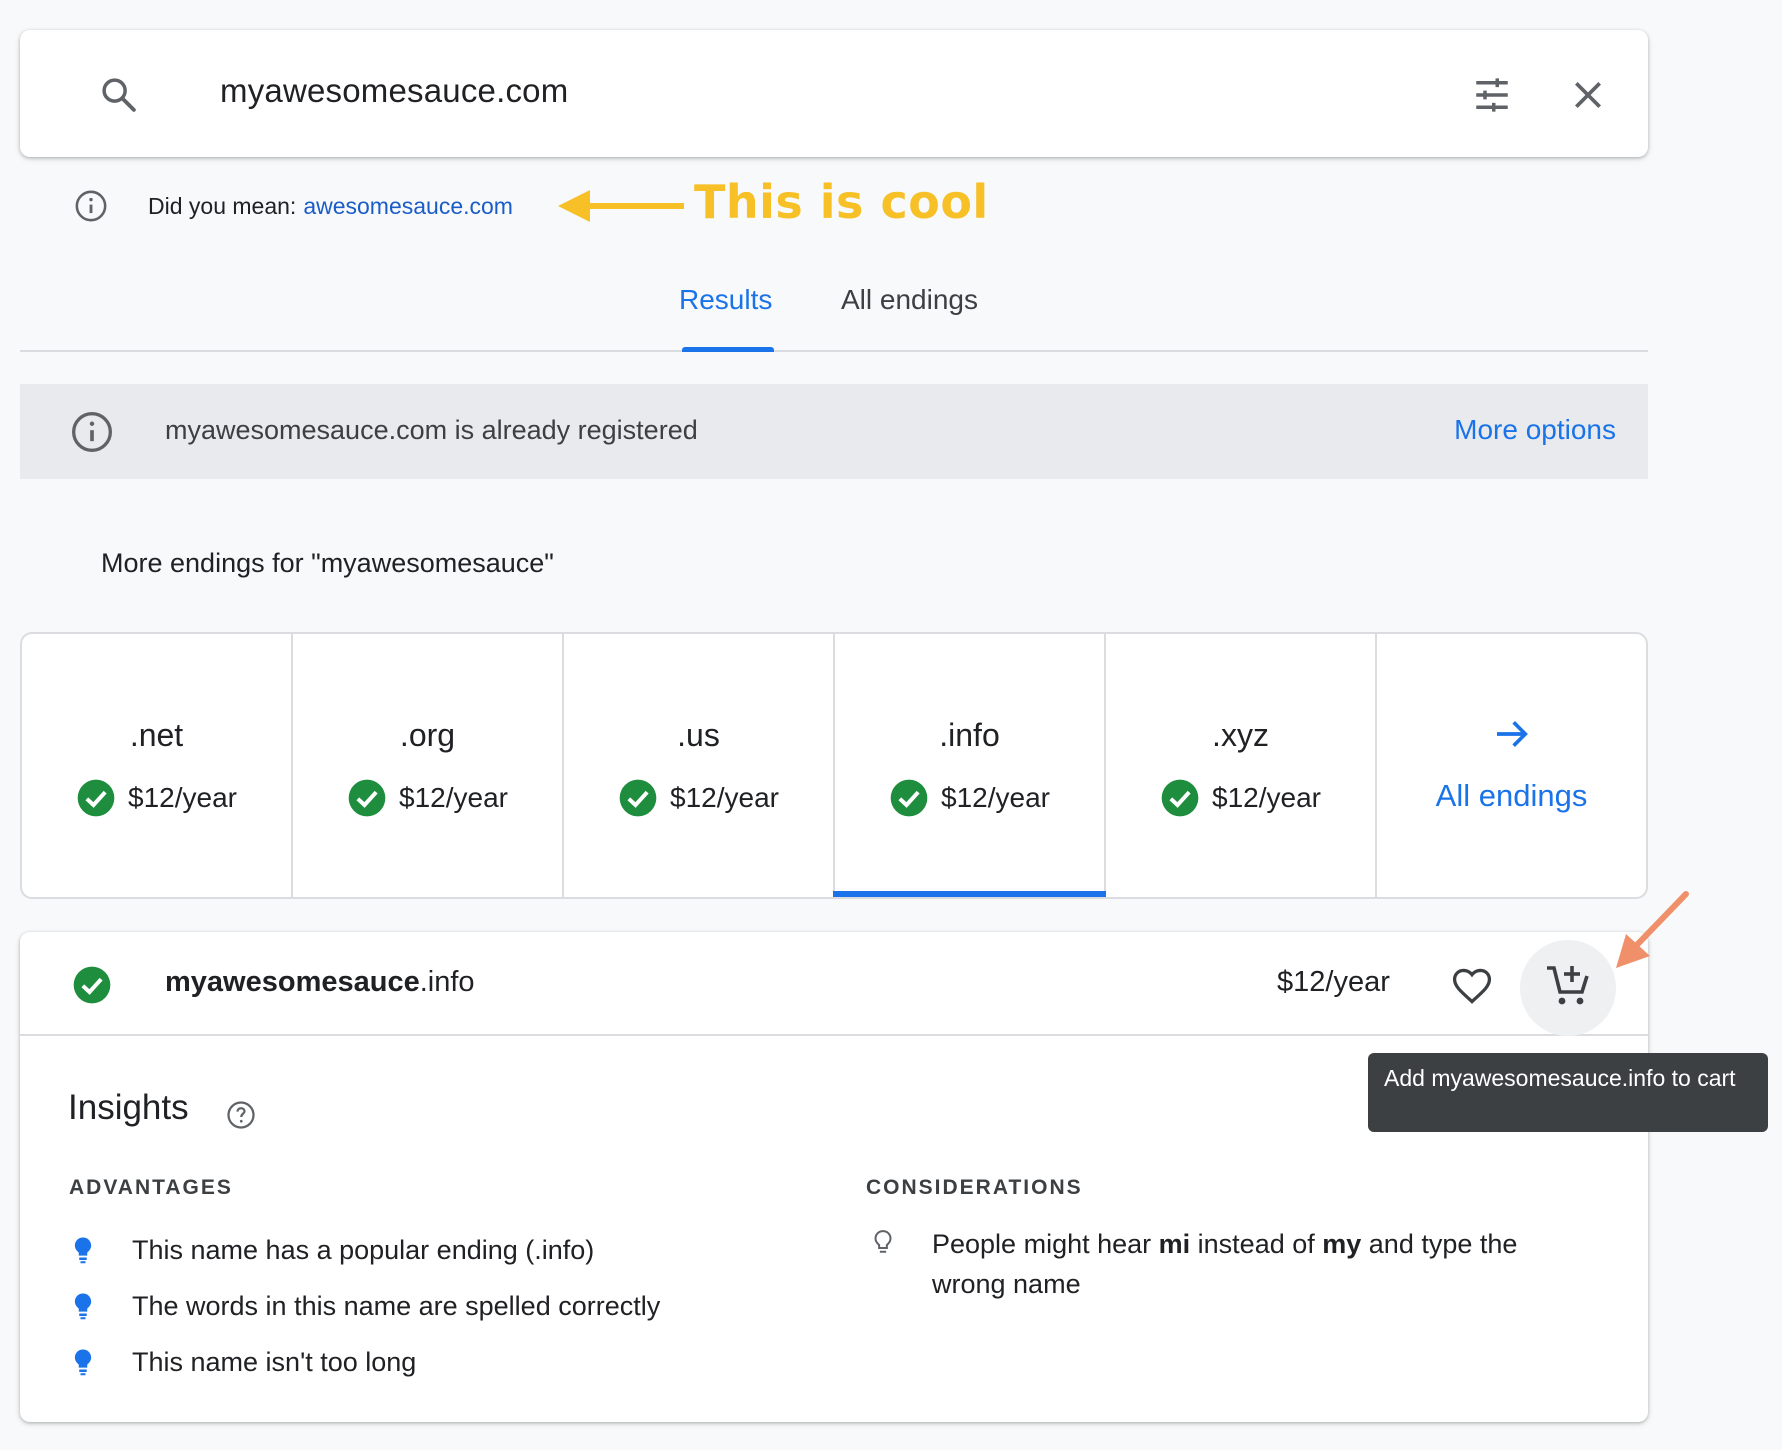  I want to click on ending-card-xyz: .xyz $12/year, so click(1241, 765).